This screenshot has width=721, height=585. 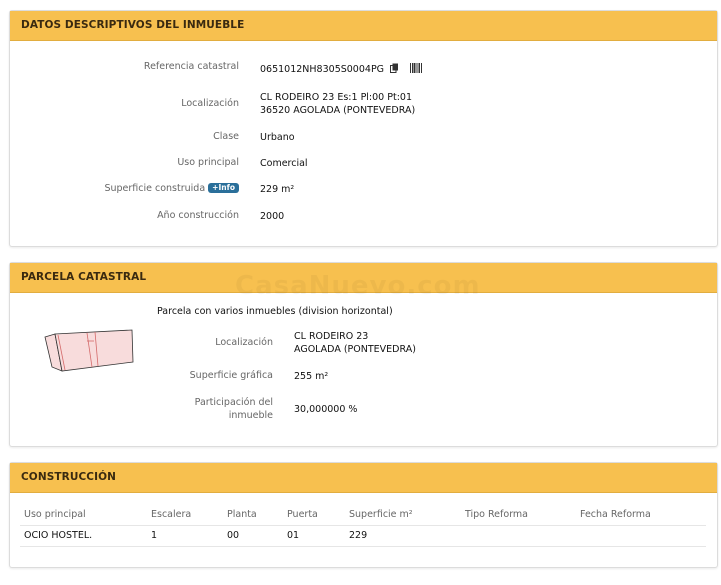 What do you see at coordinates (363, 26) in the screenshot?
I see `descriptive-data-title: DATOS DESCRIPTIVOS DEL INMUEBLE` at bounding box center [363, 26].